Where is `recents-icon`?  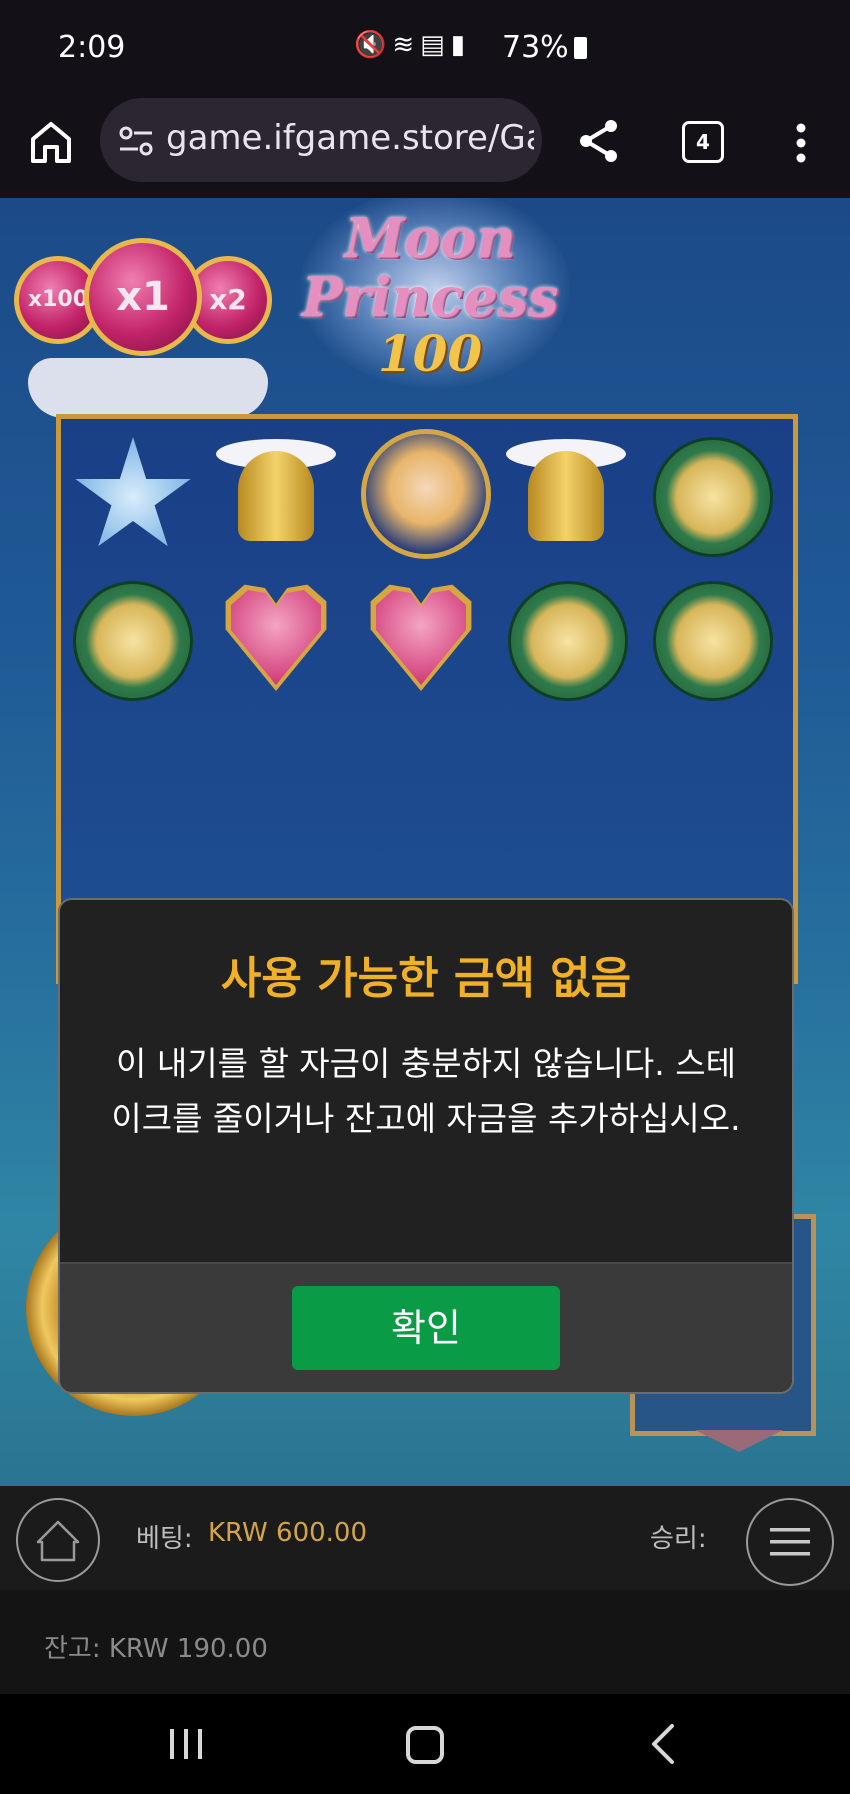 recents-icon is located at coordinates (186, 1744).